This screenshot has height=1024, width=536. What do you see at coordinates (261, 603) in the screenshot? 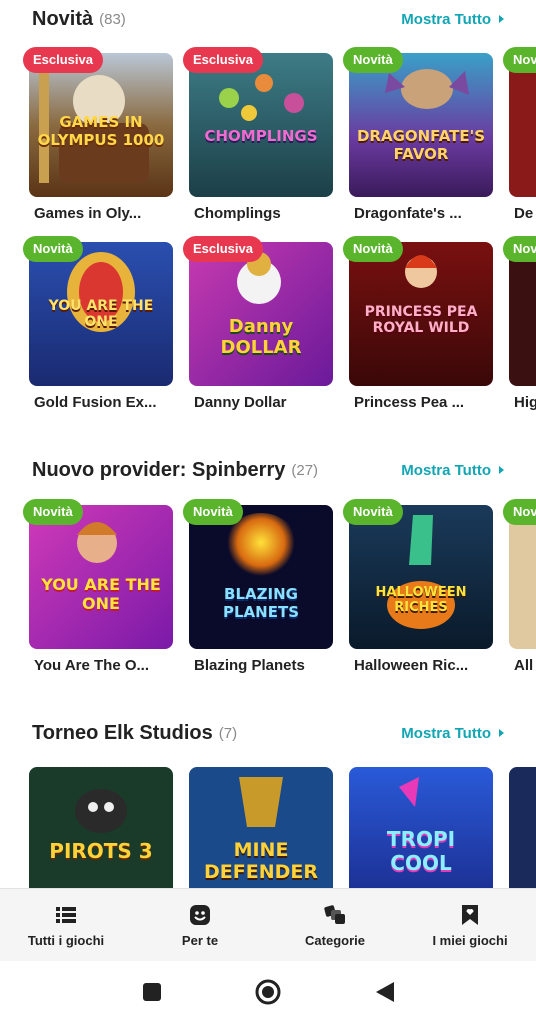
I see `game-art-title: BLAZING PLANETS` at bounding box center [261, 603].